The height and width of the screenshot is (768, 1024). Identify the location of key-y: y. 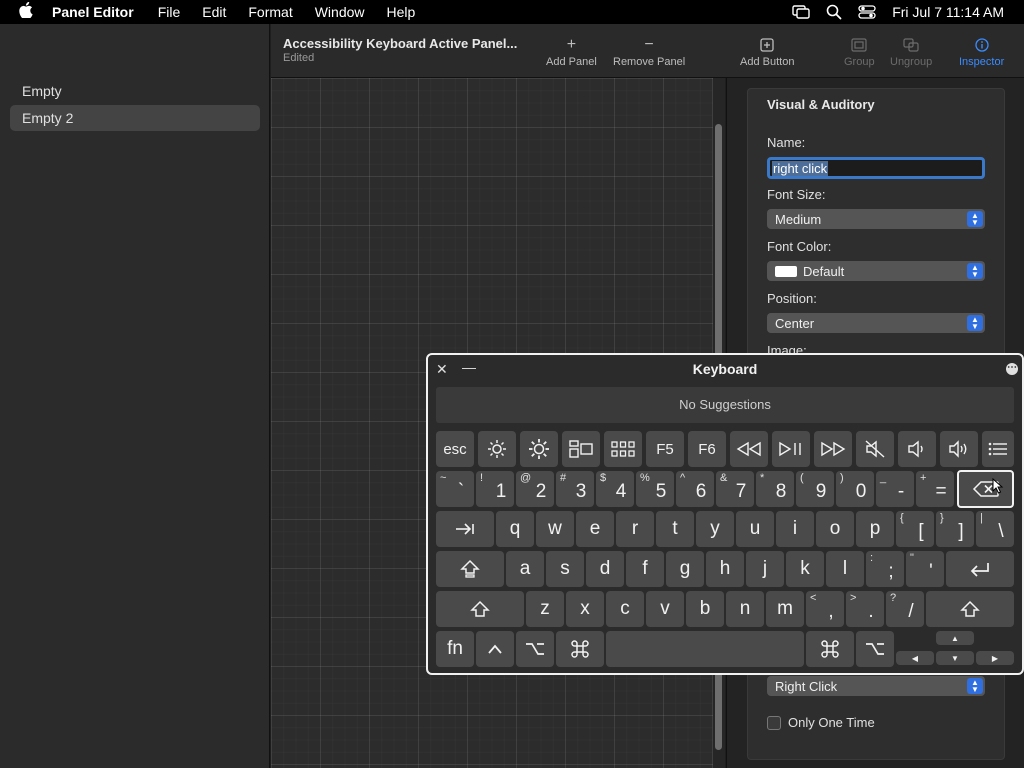
(715, 529).